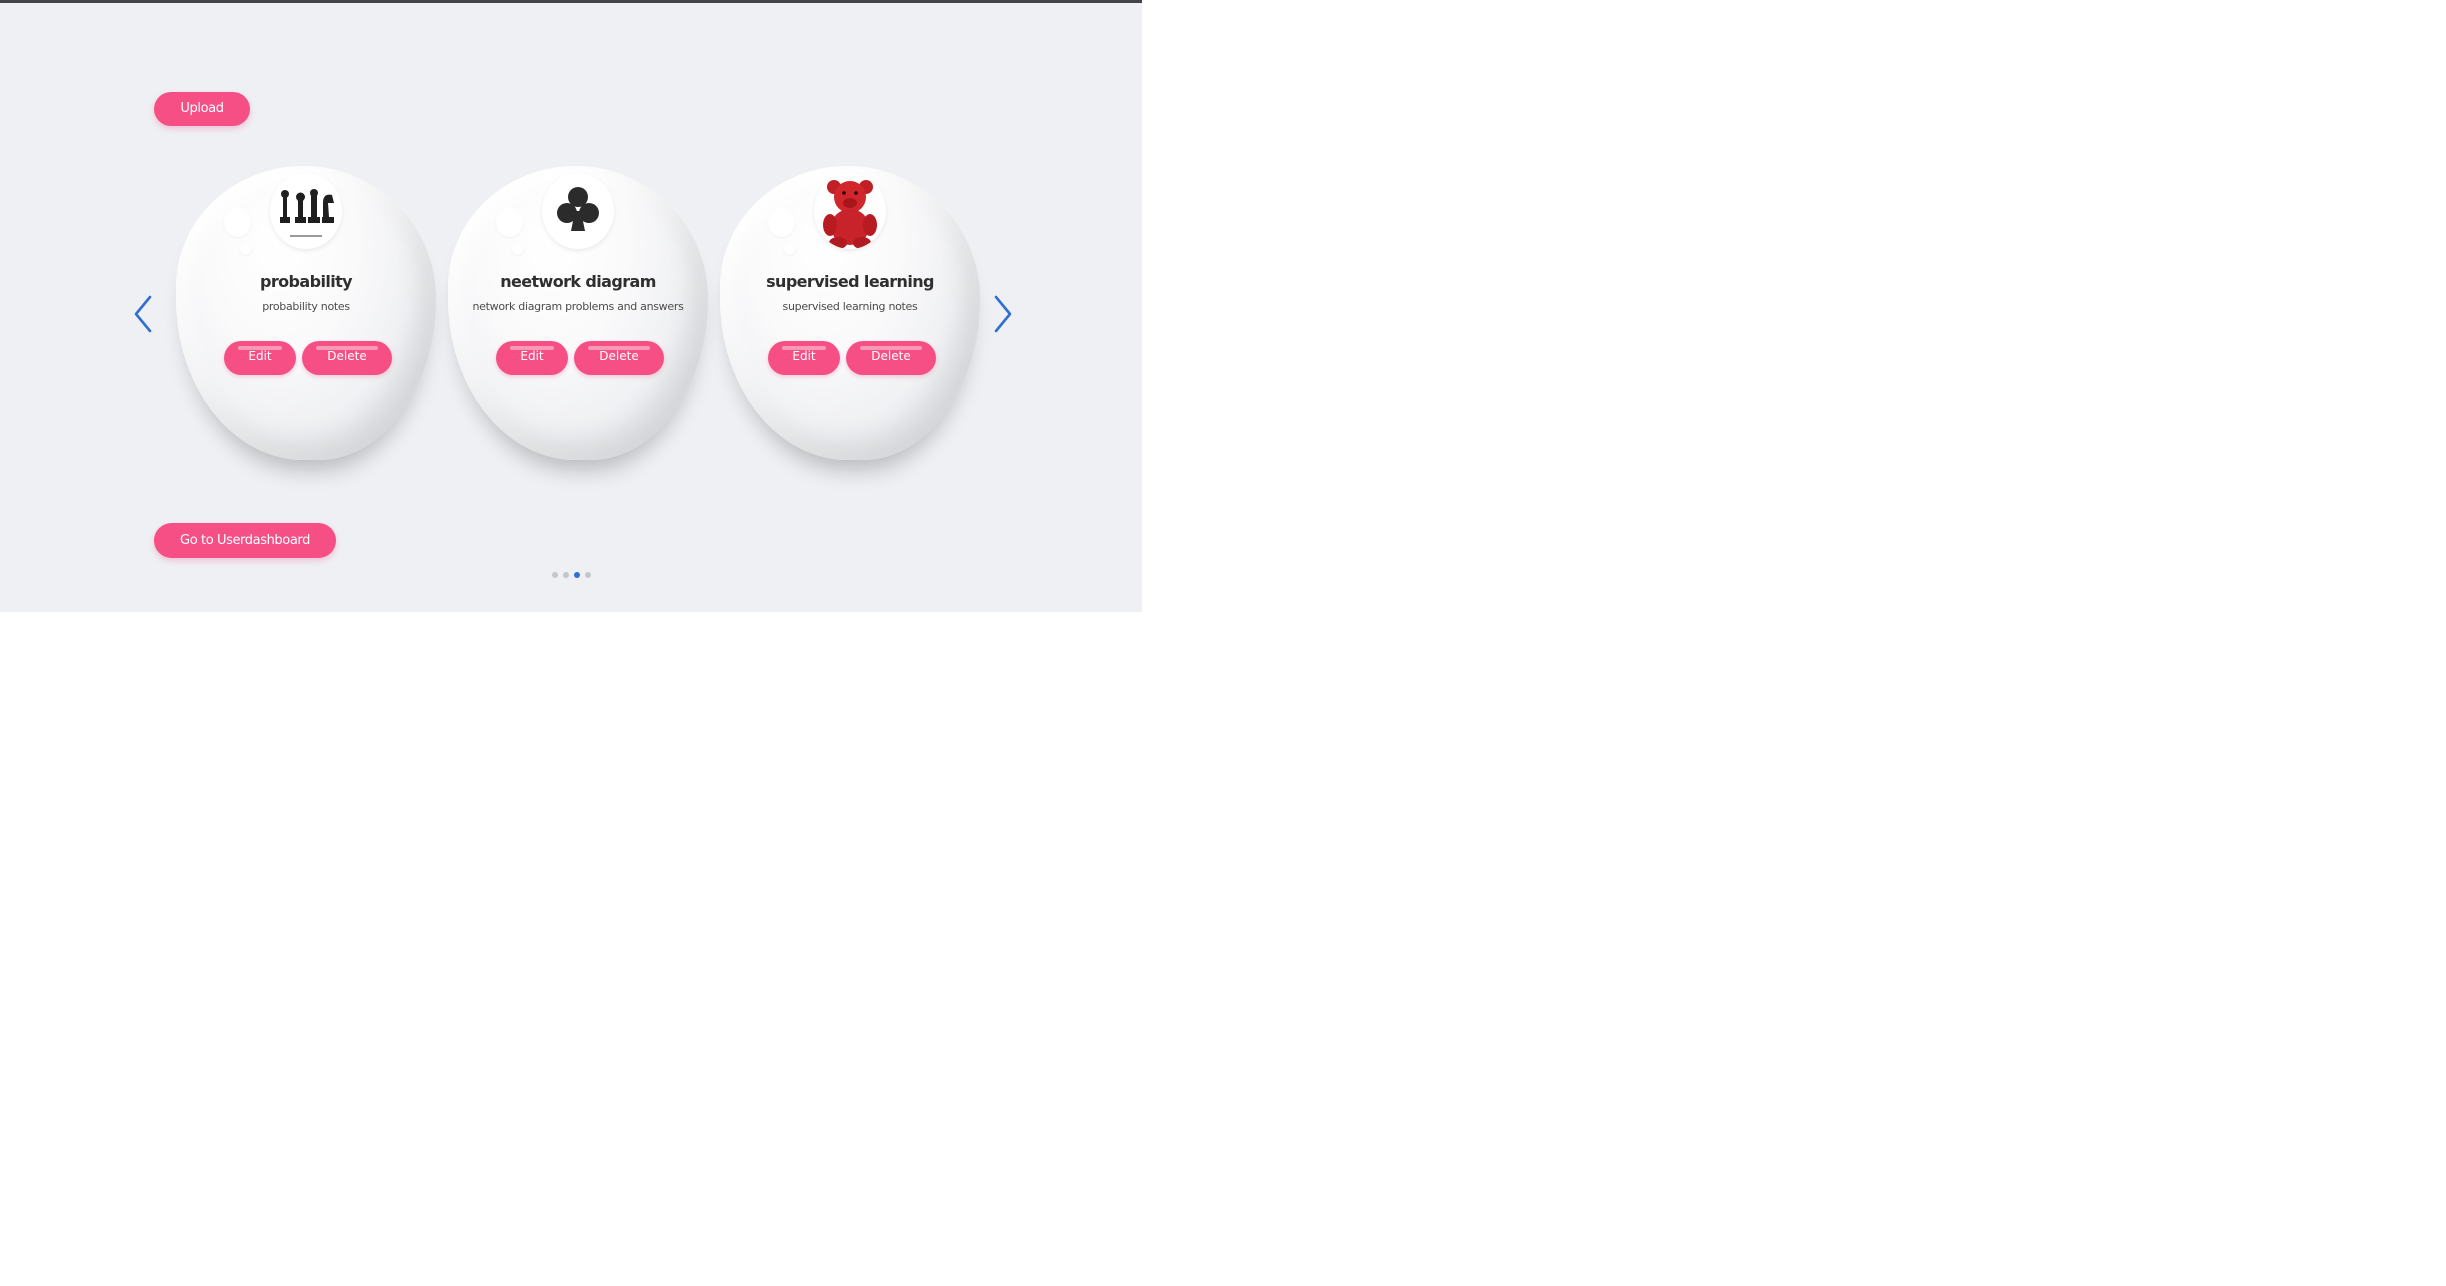 Image resolution: width=2446 pixels, height=1286 pixels. I want to click on chevron-left-icon, so click(143, 314).